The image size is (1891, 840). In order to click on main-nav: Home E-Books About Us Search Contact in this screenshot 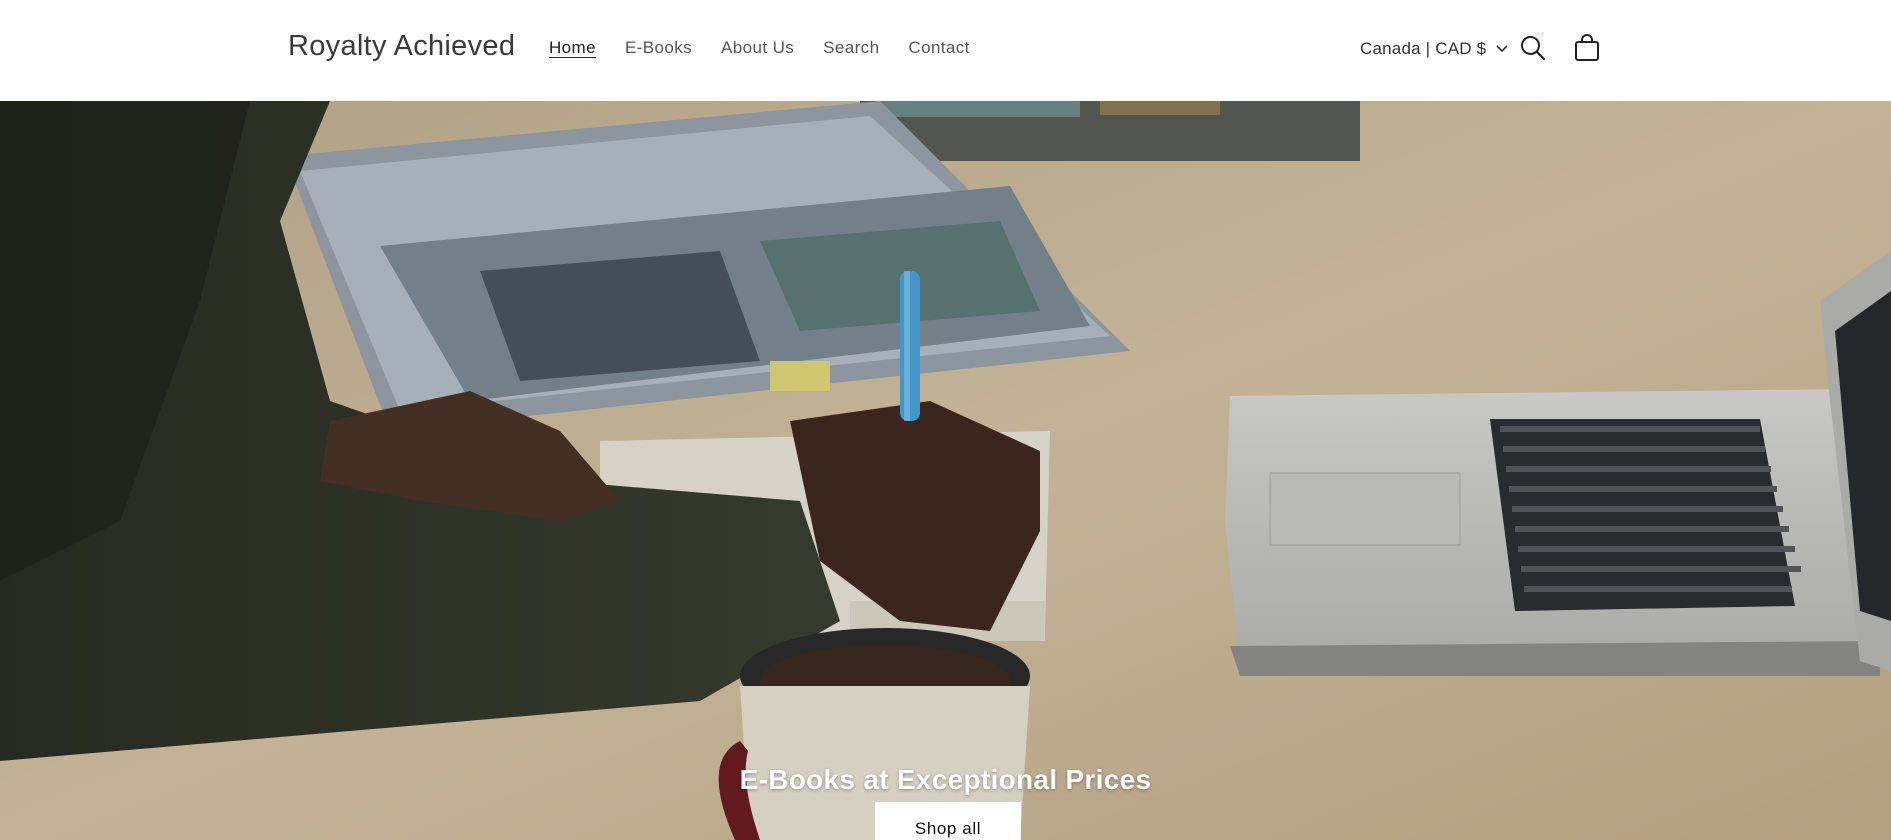, I will do `click(774, 48)`.